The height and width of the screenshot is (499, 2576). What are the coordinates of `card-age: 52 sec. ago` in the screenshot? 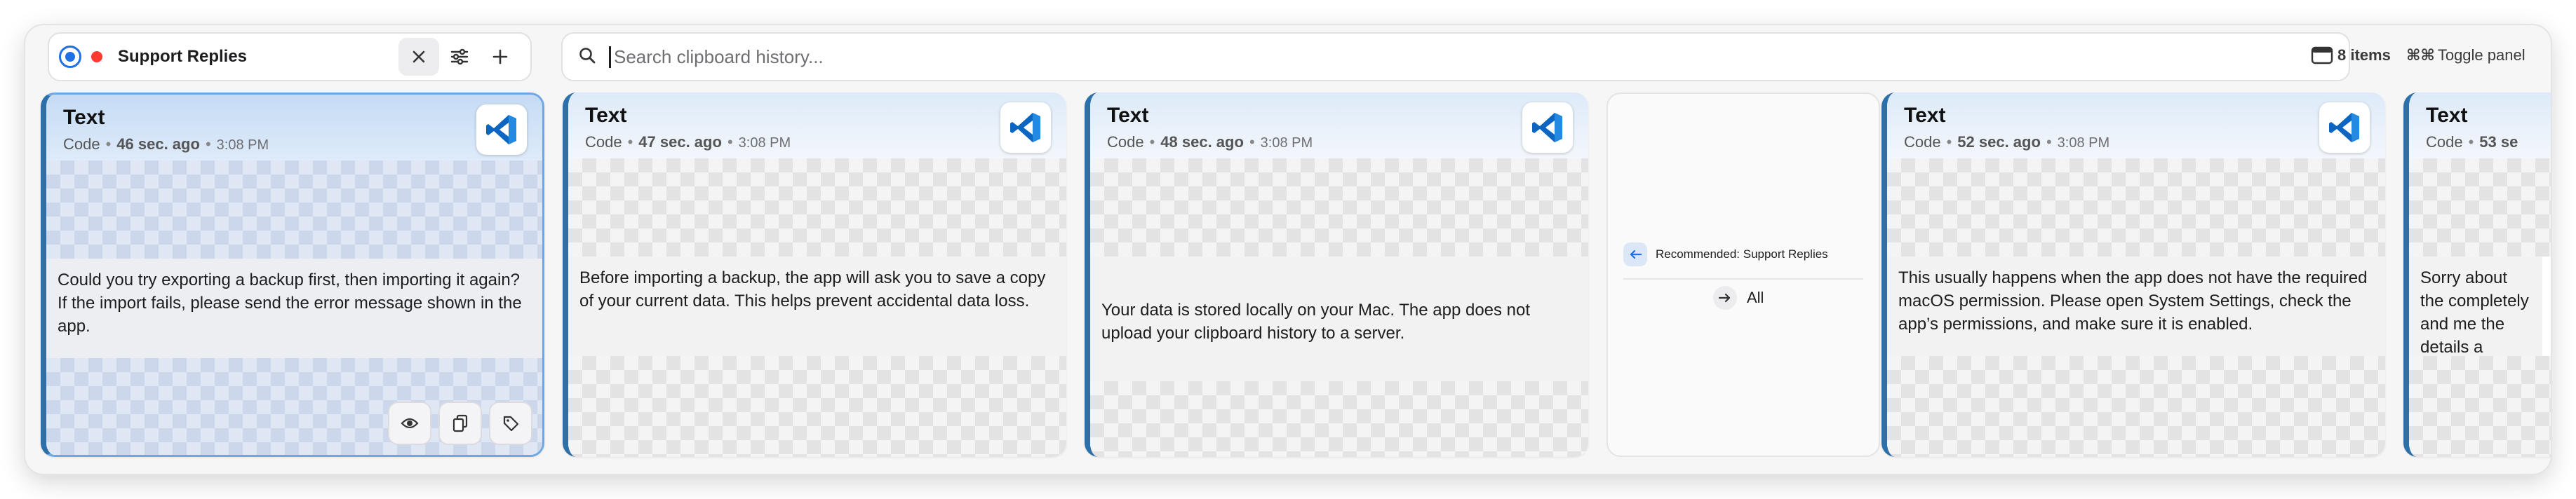 It's located at (1999, 142).